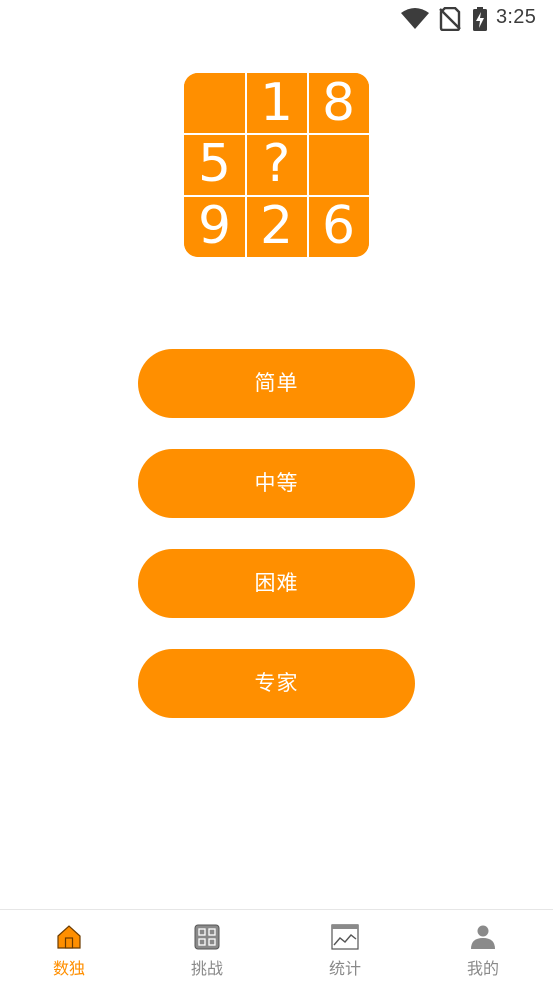 This screenshot has width=553, height=984. What do you see at coordinates (214, 226) in the screenshot?
I see `logo-cell: 9` at bounding box center [214, 226].